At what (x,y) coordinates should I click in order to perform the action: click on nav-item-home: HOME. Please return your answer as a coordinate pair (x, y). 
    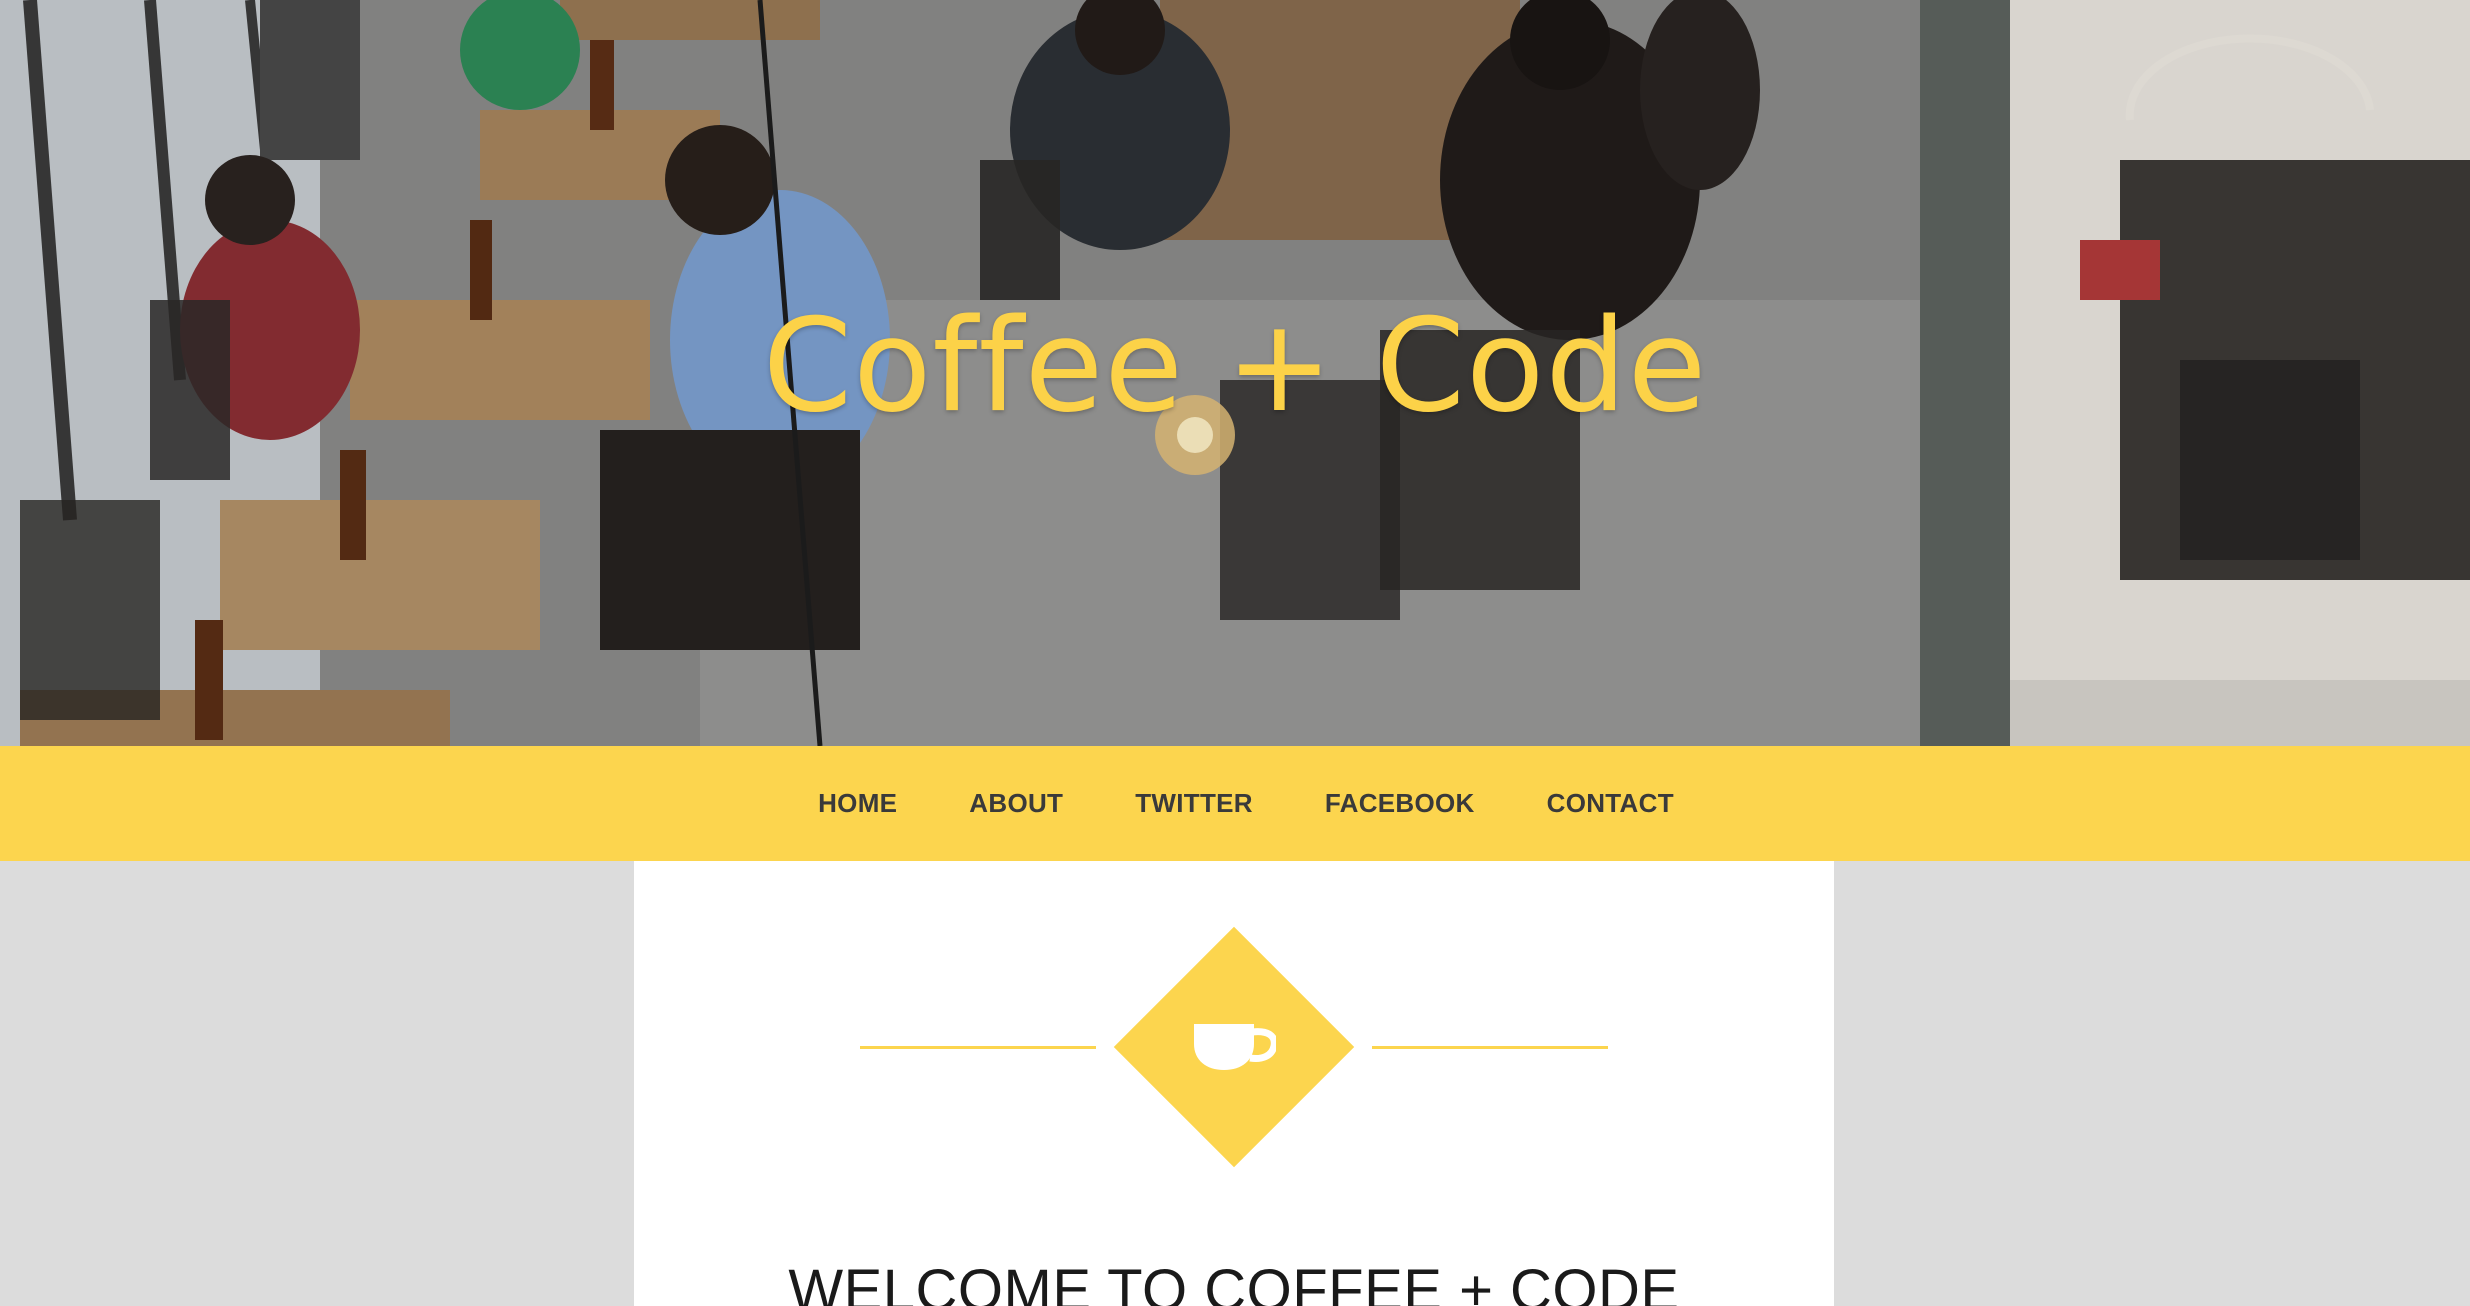
    Looking at the image, I should click on (857, 803).